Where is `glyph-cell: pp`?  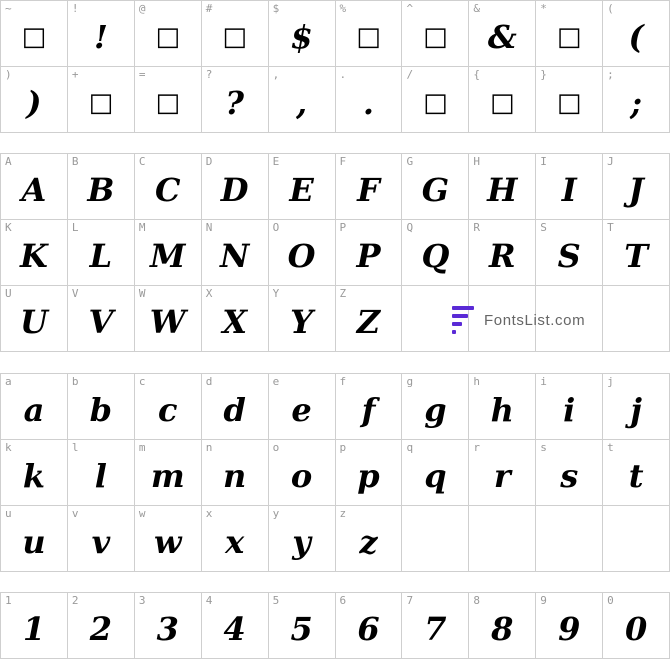 glyph-cell: pp is located at coordinates (369, 473).